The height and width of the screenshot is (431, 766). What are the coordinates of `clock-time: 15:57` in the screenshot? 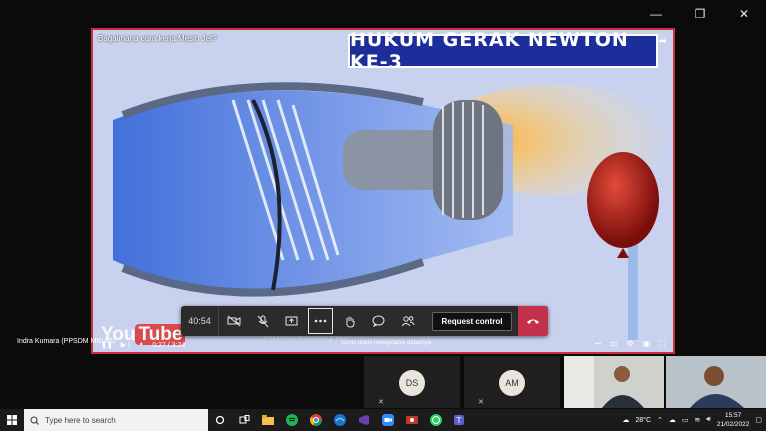 It's located at (733, 415).